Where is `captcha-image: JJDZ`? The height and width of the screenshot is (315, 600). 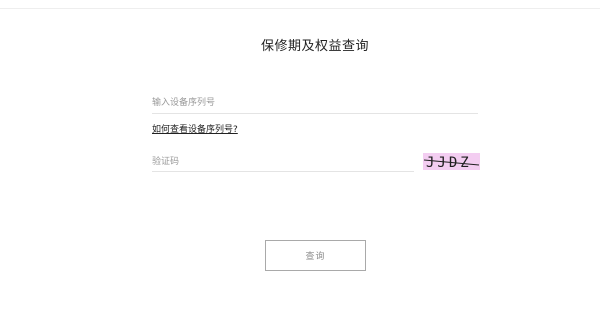
captcha-image: JJDZ is located at coordinates (451, 161).